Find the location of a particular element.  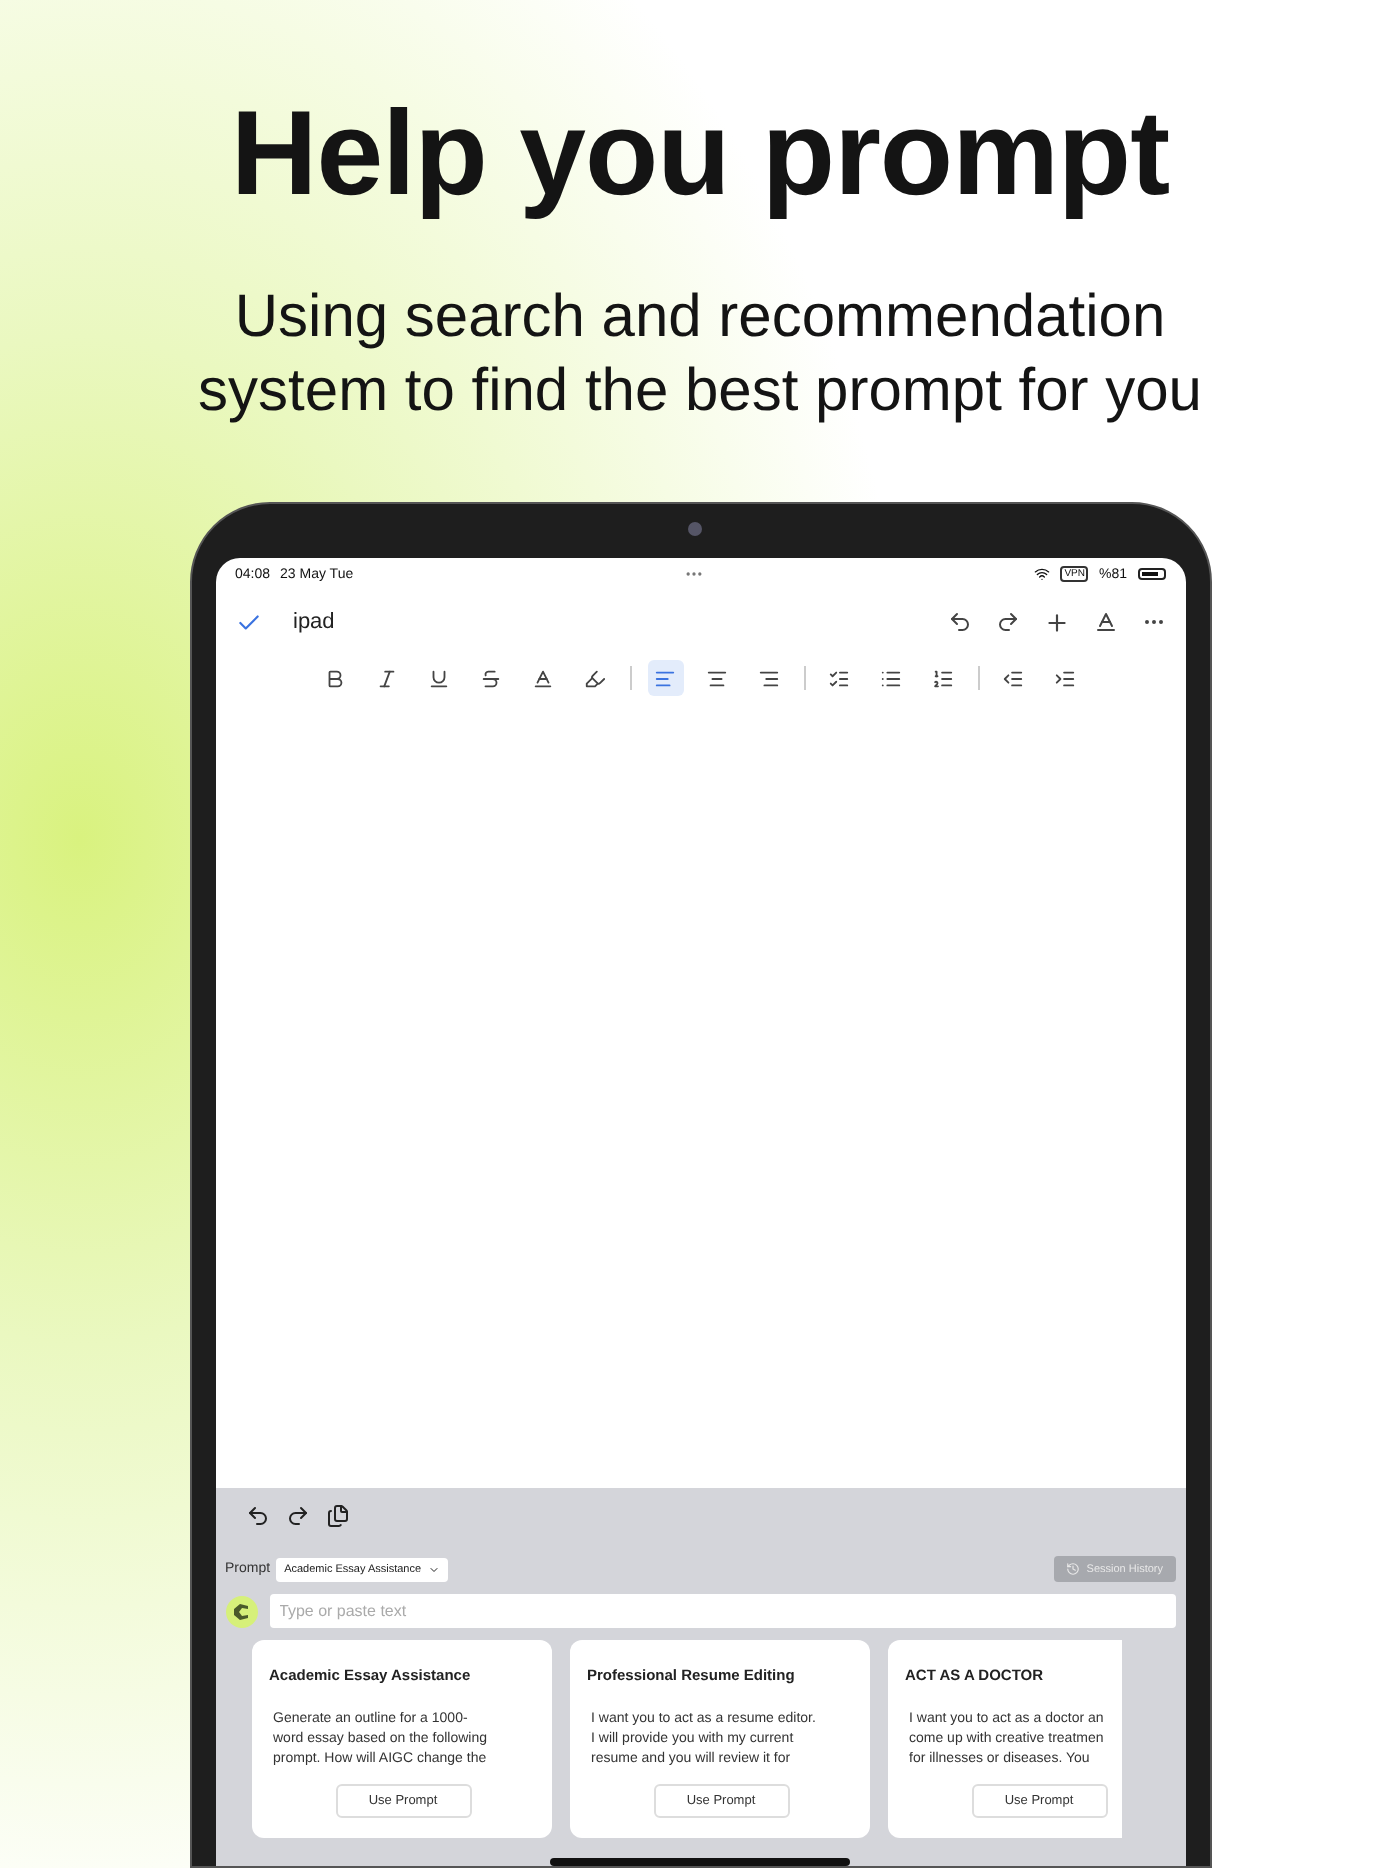

highlighter-icon is located at coordinates (595, 678).